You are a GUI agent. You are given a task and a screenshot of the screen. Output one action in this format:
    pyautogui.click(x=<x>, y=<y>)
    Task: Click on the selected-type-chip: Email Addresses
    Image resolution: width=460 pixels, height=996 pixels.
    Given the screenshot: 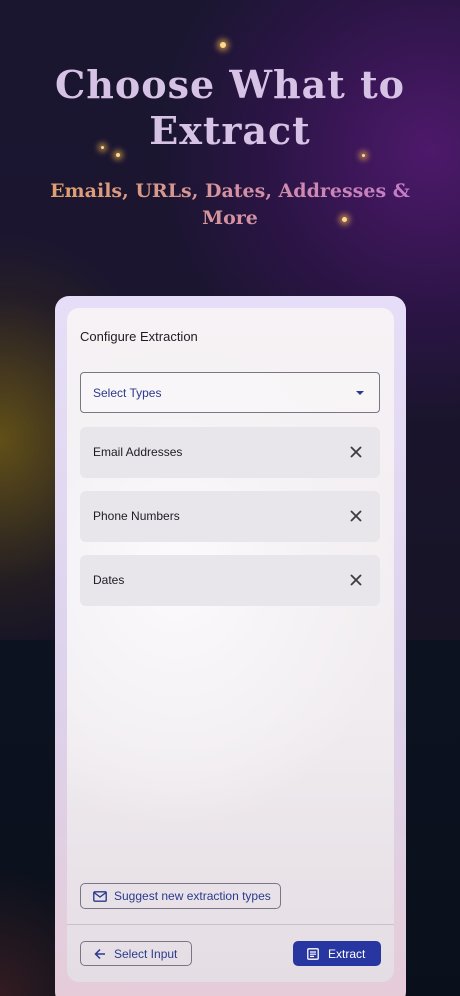 What is the action you would take?
    pyautogui.click(x=230, y=452)
    